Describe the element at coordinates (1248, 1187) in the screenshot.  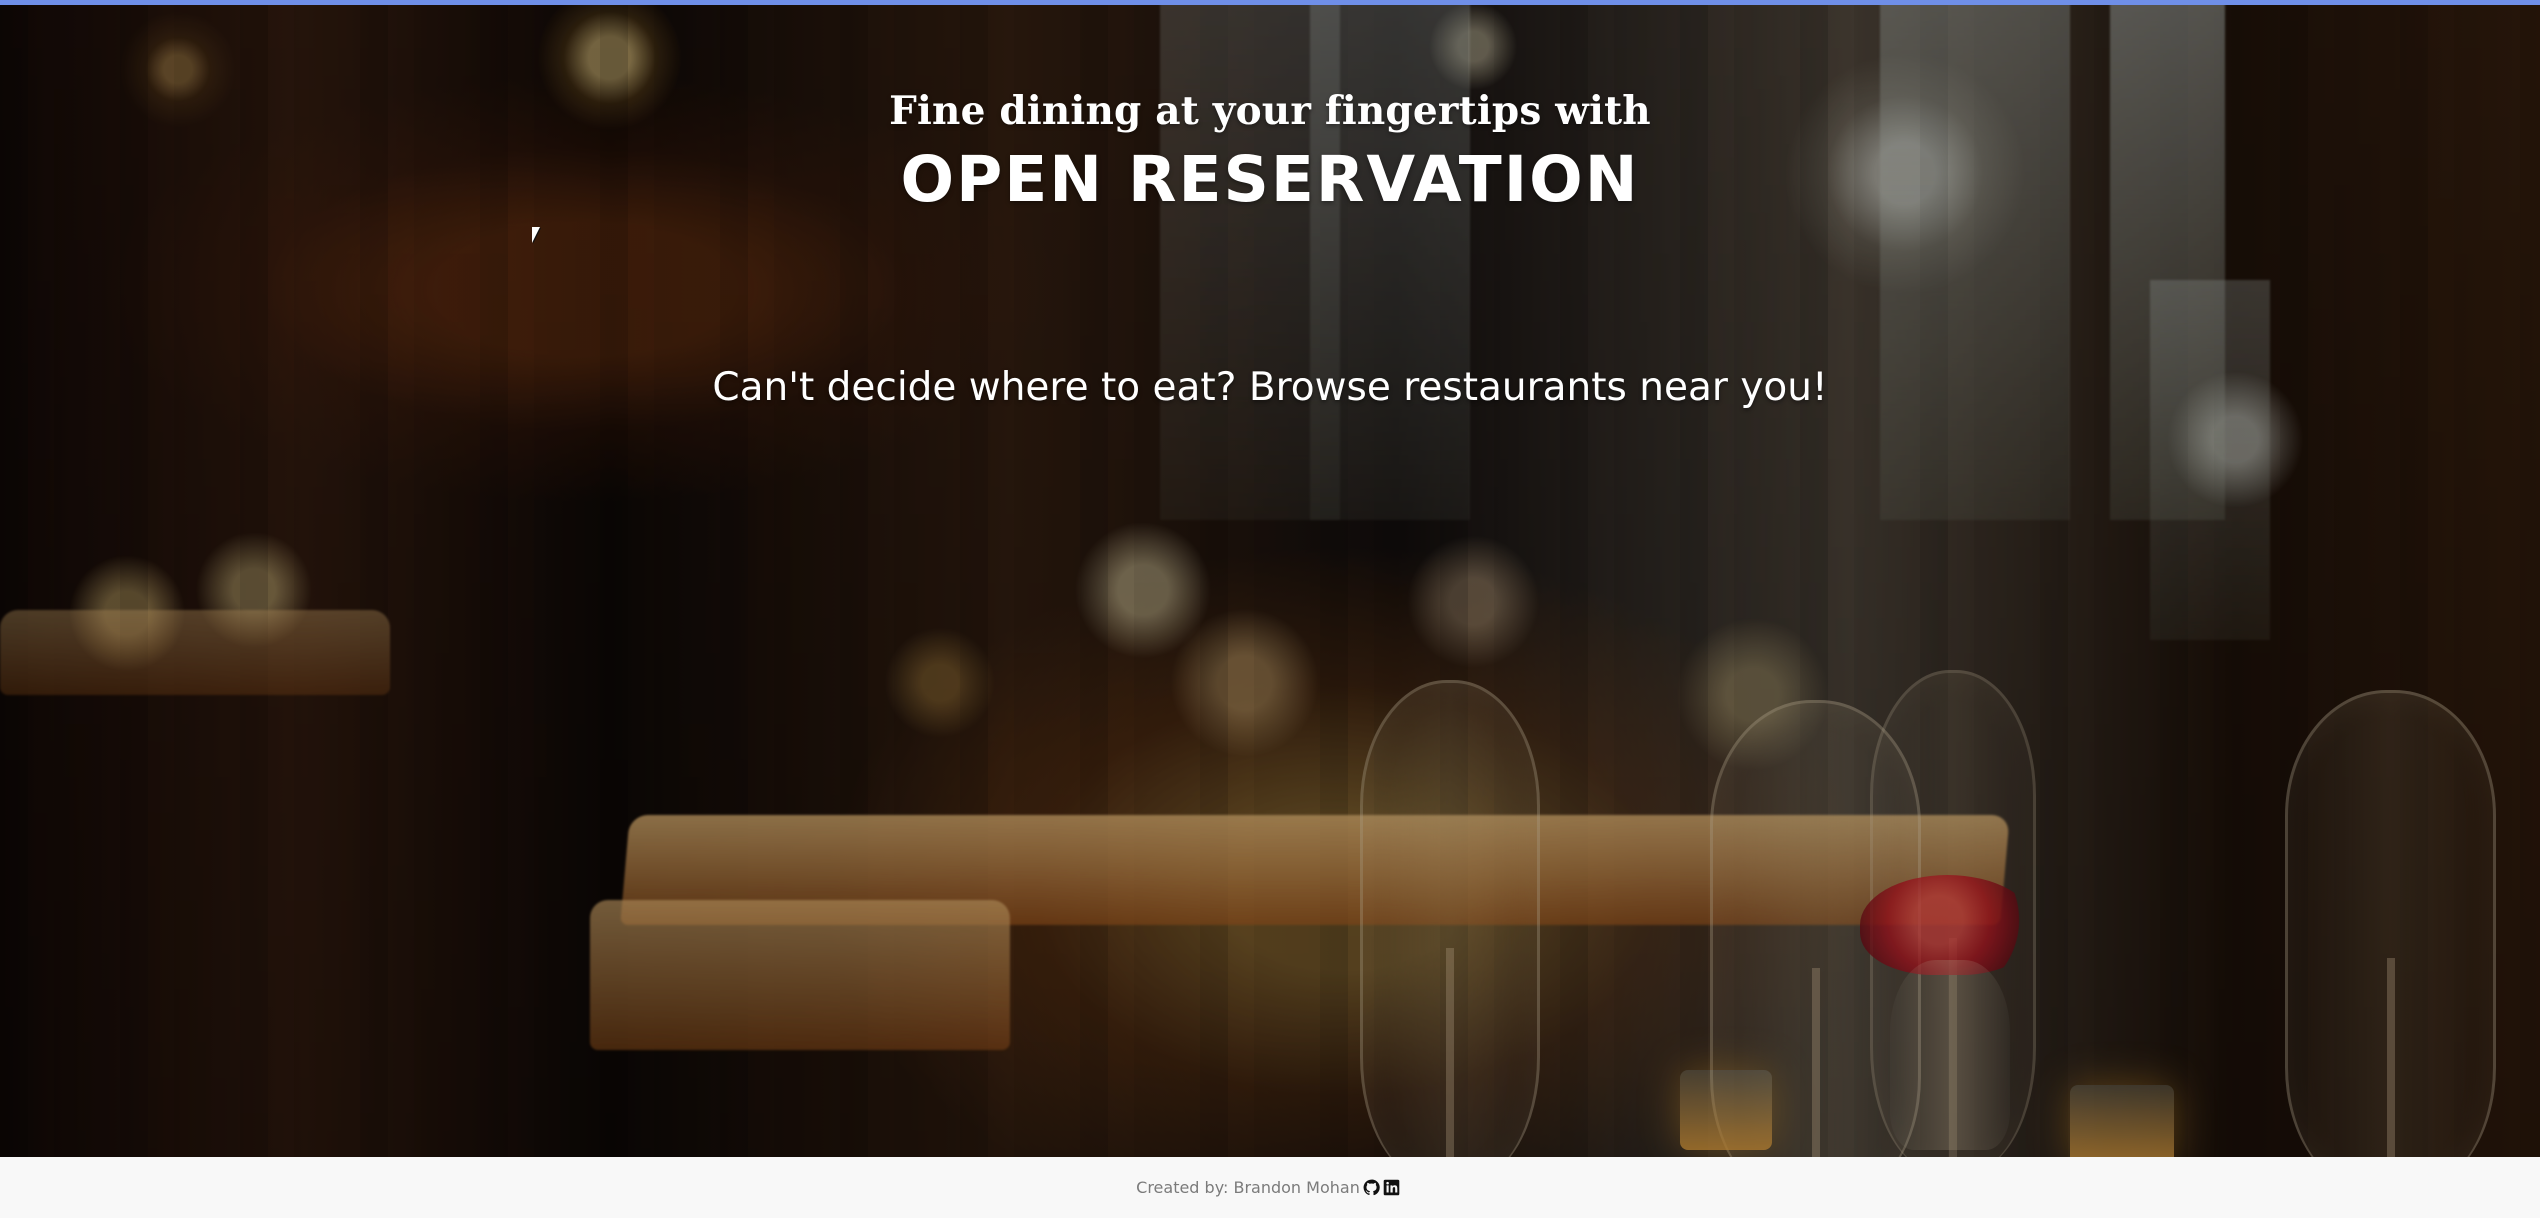
I see `creator-credit: Created by: Brandon Mohan` at that location.